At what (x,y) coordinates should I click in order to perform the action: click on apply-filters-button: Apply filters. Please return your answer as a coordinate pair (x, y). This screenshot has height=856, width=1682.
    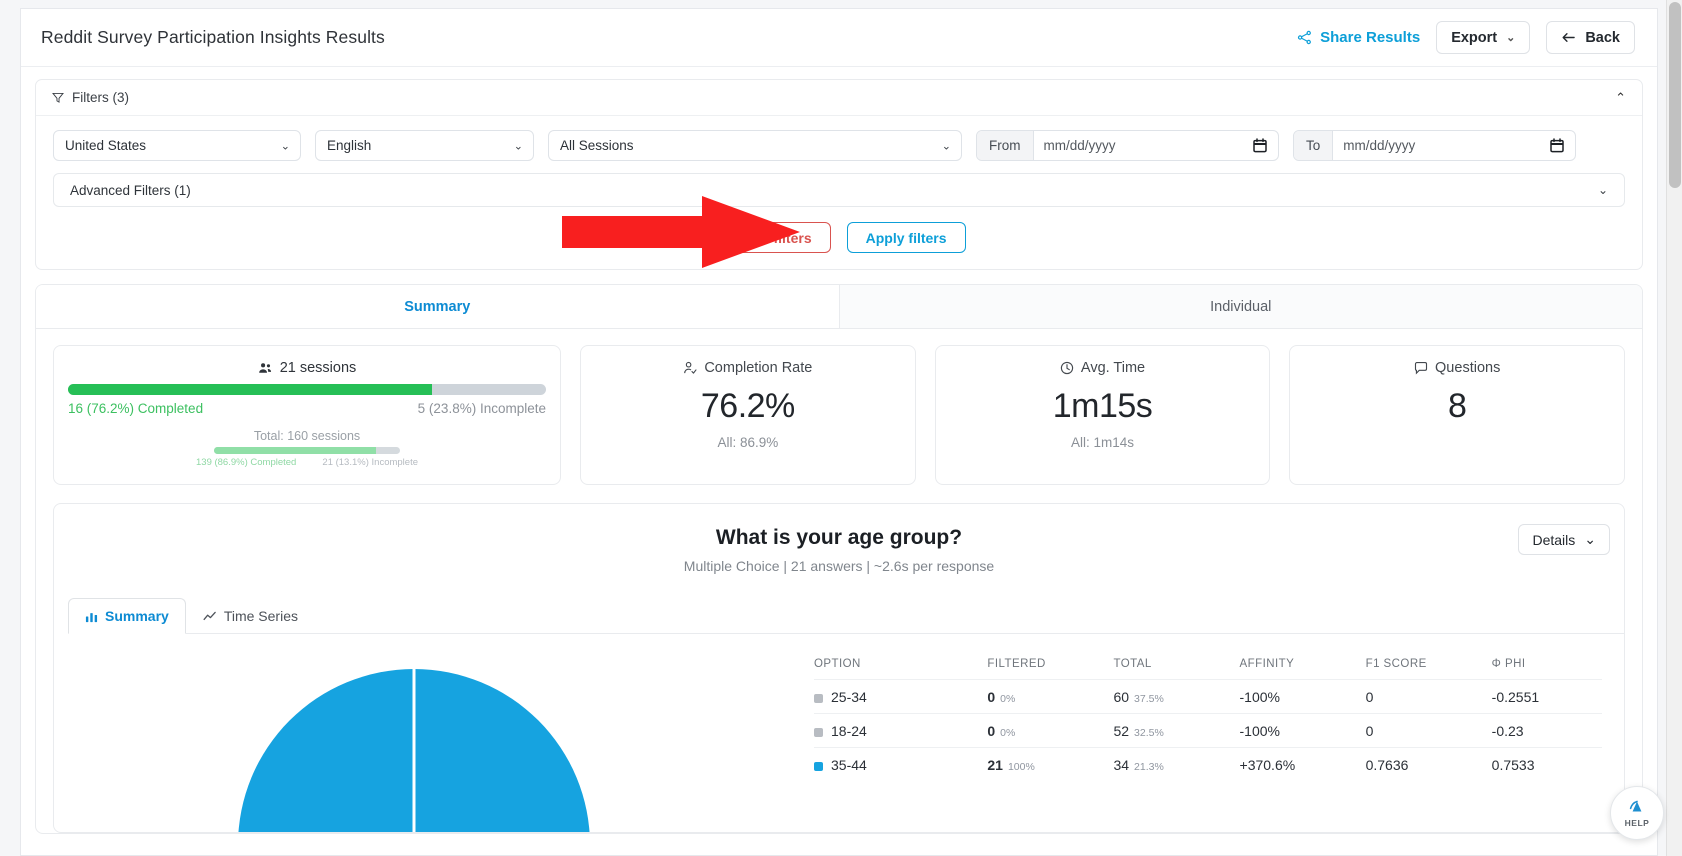
    Looking at the image, I should click on (906, 237).